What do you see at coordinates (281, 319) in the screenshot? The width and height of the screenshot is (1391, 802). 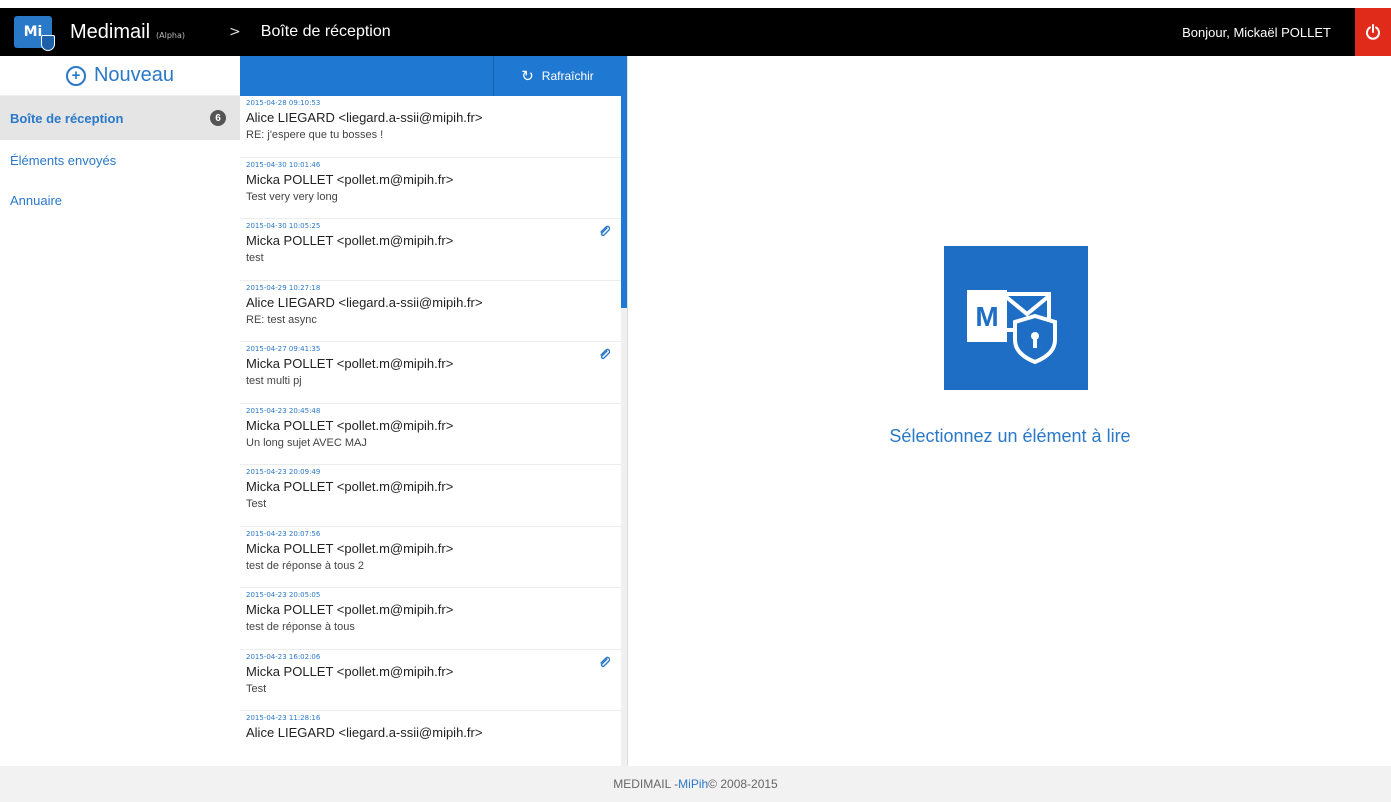 I see `mail-subject: RE: test async` at bounding box center [281, 319].